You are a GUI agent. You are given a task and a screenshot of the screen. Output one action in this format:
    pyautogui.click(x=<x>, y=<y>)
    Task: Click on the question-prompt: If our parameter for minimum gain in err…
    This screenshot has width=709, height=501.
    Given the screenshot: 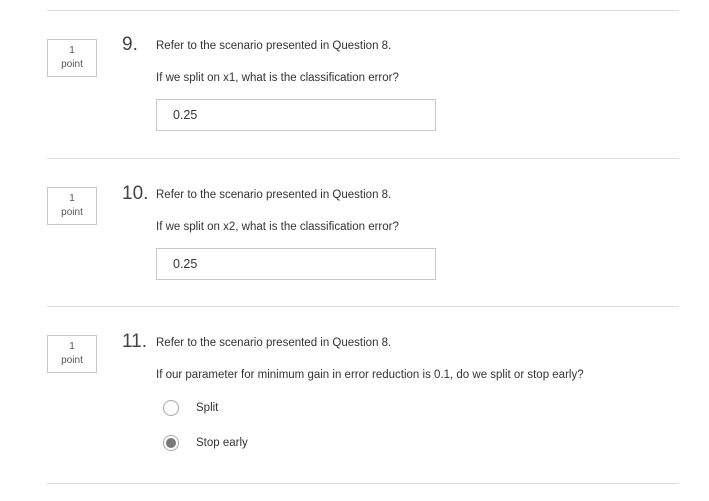 What is the action you would take?
    pyautogui.click(x=370, y=375)
    